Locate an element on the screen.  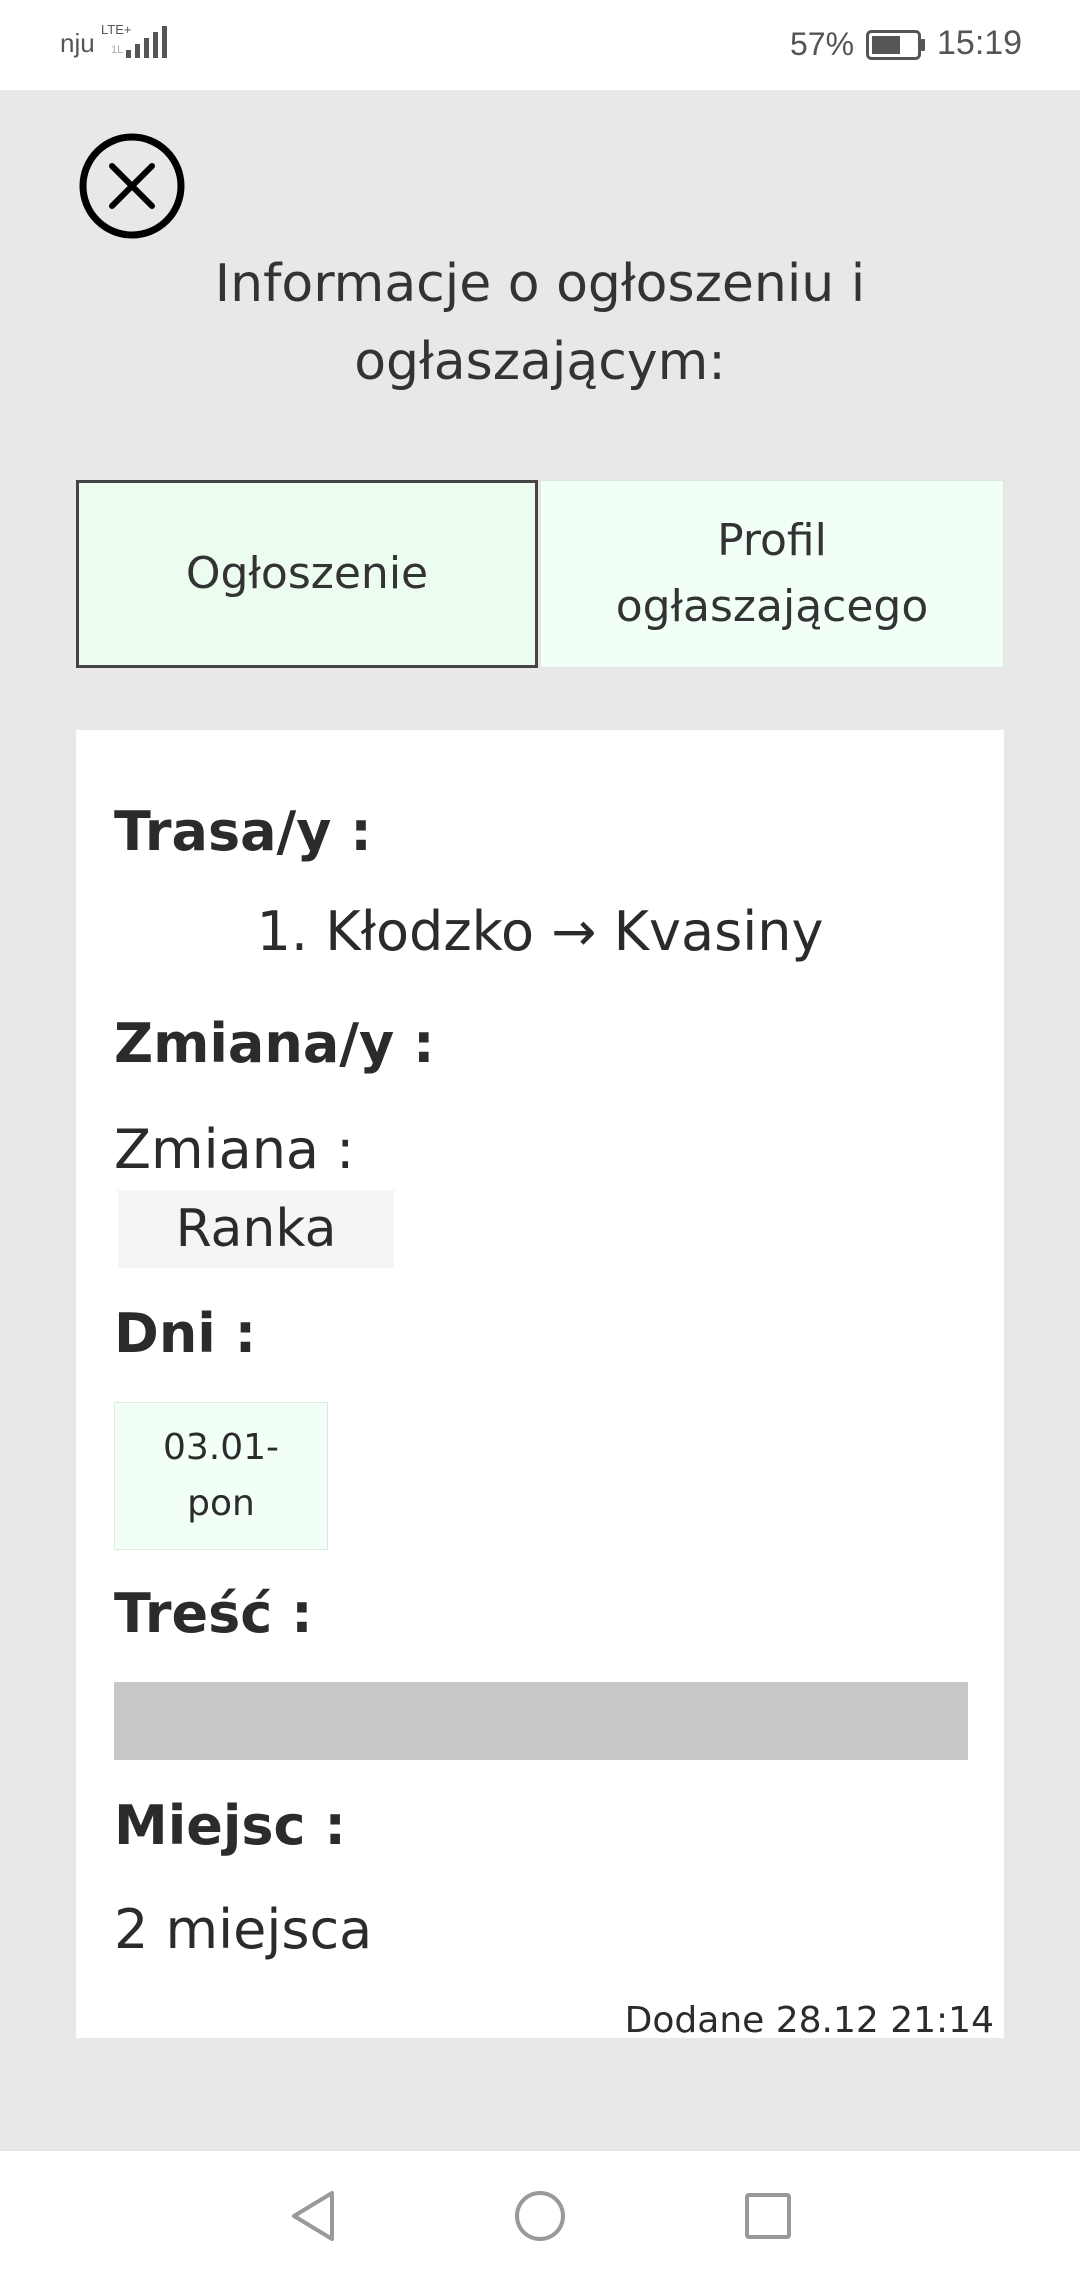
home-icon is located at coordinates (540, 2216).